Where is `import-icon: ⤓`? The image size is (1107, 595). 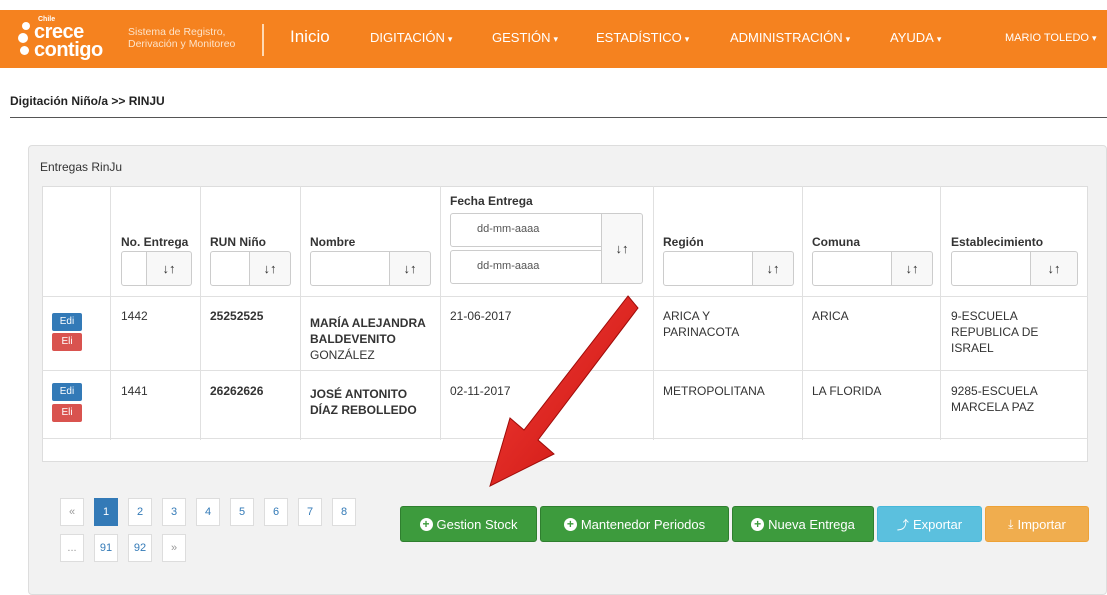
import-icon: ⤓ is located at coordinates (1011, 523).